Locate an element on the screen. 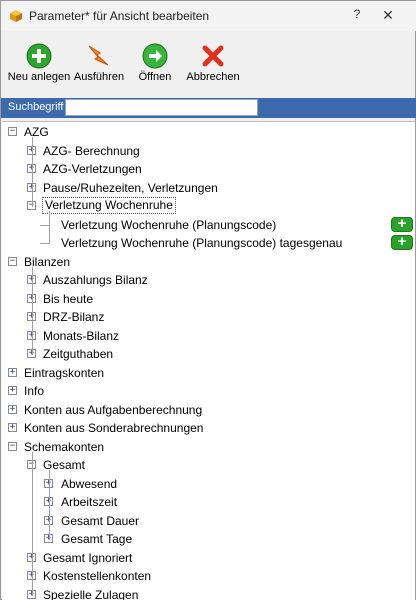  tree-item-label: DRZ-Bilanz is located at coordinates (74, 317).